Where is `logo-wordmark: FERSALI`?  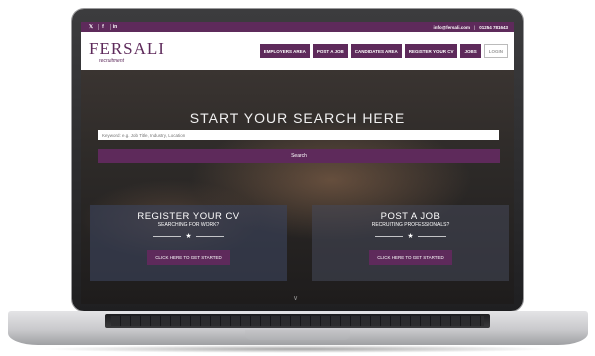 logo-wordmark: FERSALI is located at coordinates (127, 48).